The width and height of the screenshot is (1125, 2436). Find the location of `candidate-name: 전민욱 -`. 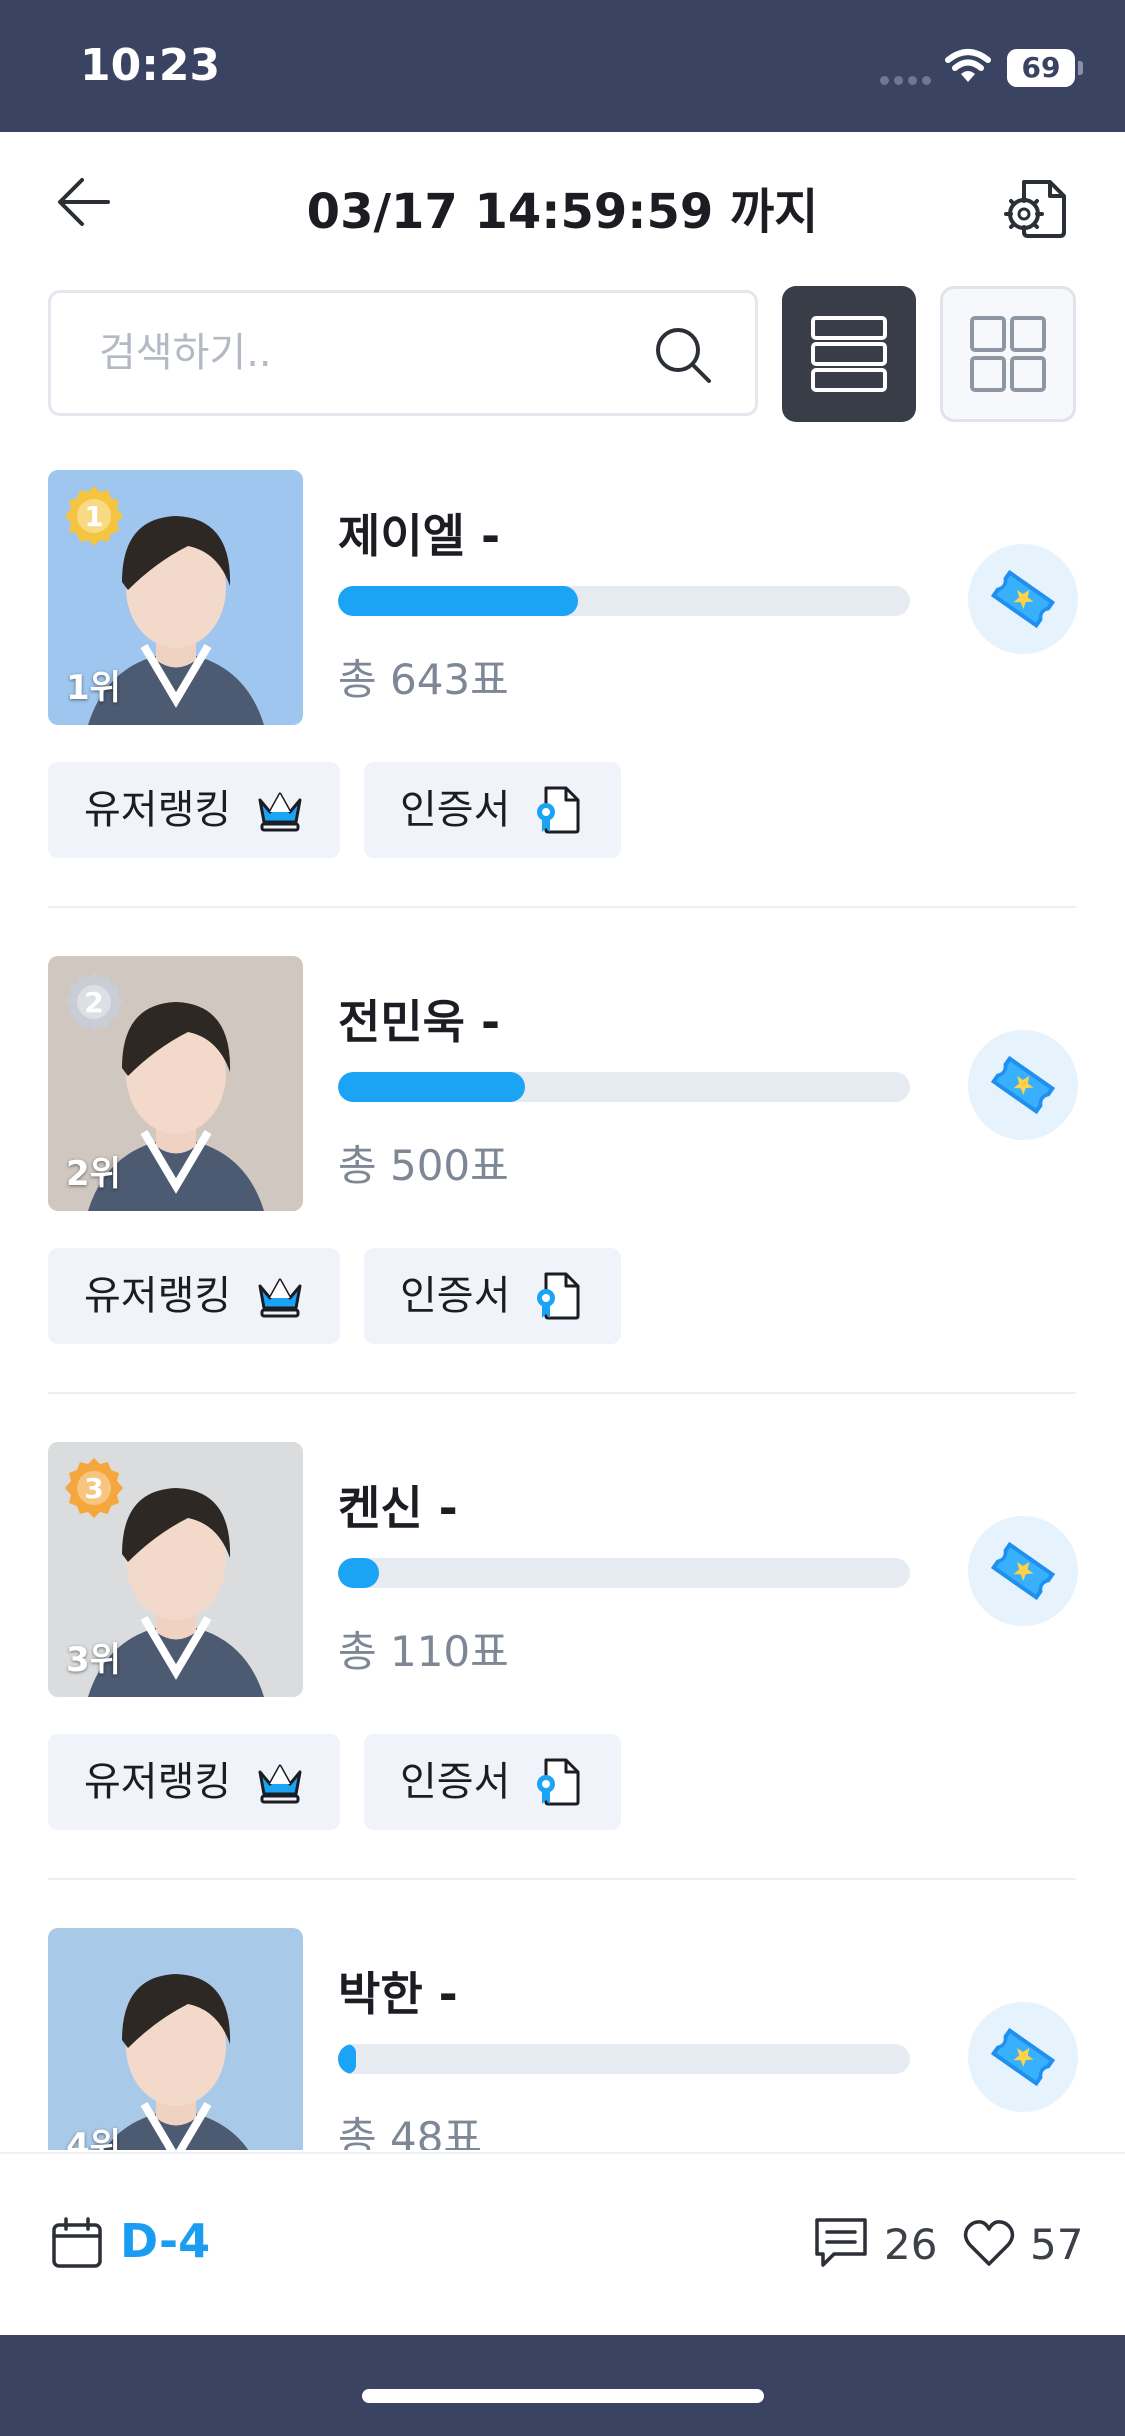

candidate-name: 전민욱 - is located at coordinates (419, 1022).